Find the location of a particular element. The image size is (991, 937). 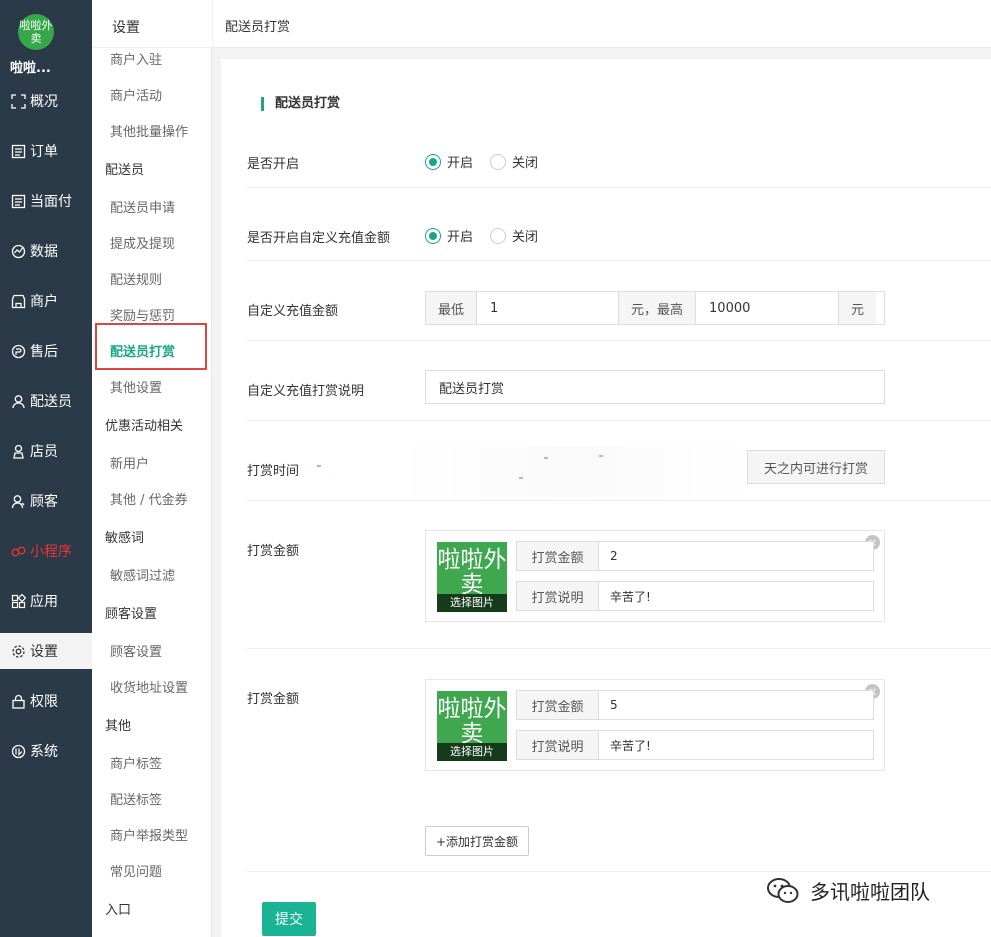

nav-item-system: 系统 is located at coordinates (46, 751).